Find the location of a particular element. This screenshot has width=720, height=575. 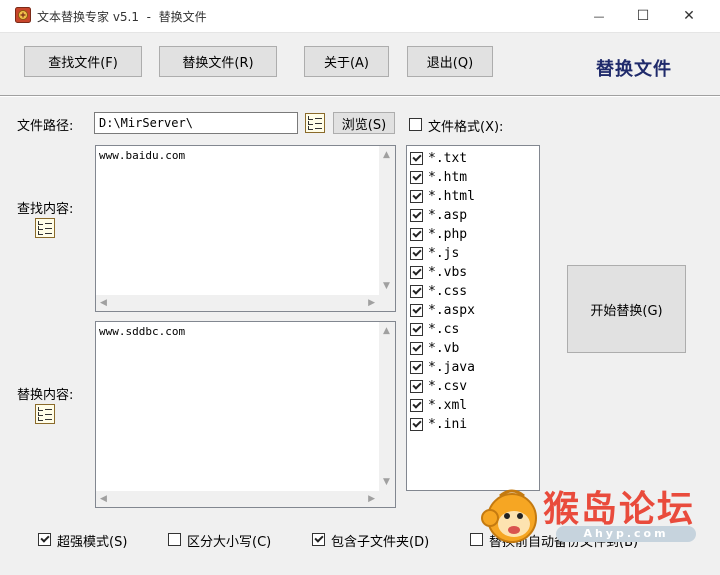

extension-item: *.vb is located at coordinates (434, 348).